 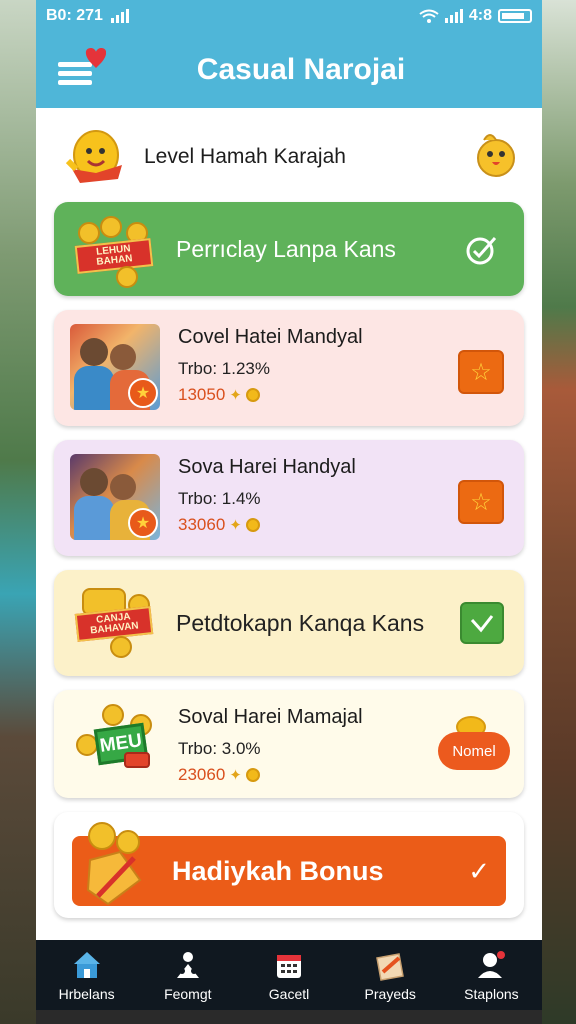 What do you see at coordinates (188, 994) in the screenshot?
I see `tab-label: Feomgt` at bounding box center [188, 994].